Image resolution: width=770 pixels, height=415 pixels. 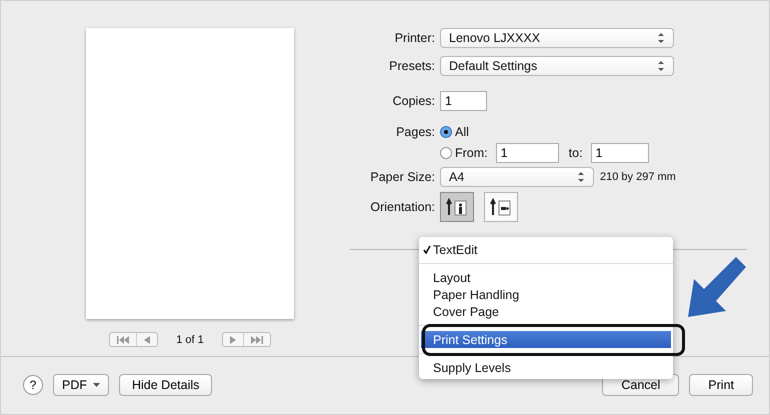 I want to click on field-label: Printer:, so click(x=415, y=38).